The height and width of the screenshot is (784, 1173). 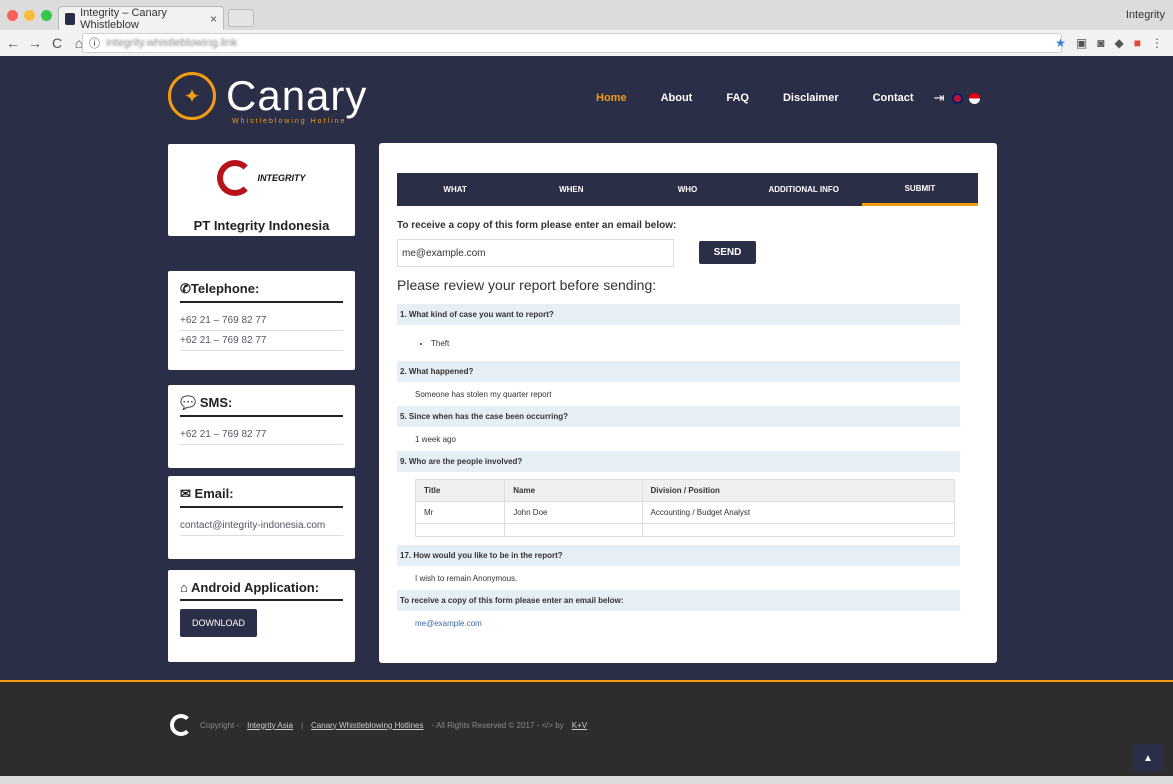 I want to click on chat-bubble-icon: 💬, so click(x=188, y=402).